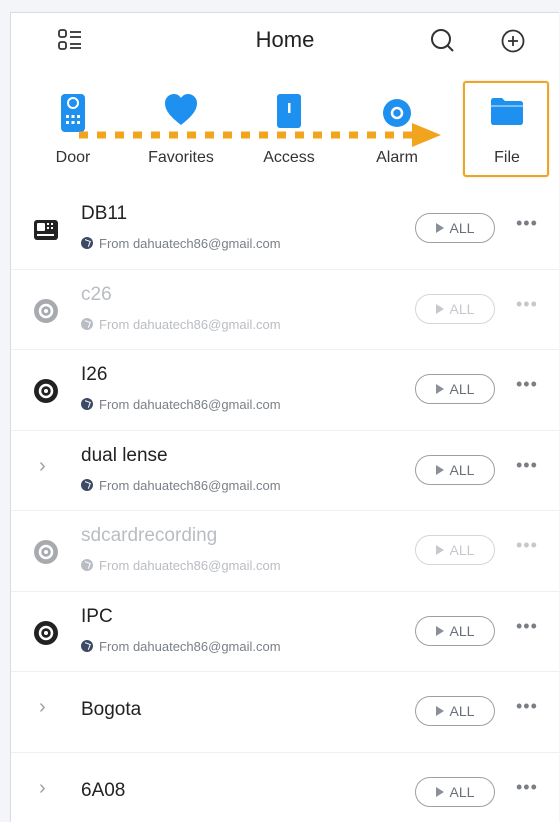 Image resolution: width=560 pixels, height=822 pixels. I want to click on device-name: Bogota, so click(111, 710).